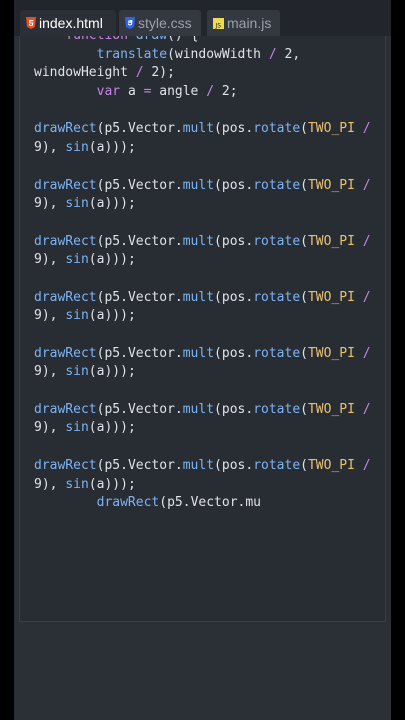  What do you see at coordinates (202, 41) in the screenshot?
I see `code-line: function draw() {` at bounding box center [202, 41].